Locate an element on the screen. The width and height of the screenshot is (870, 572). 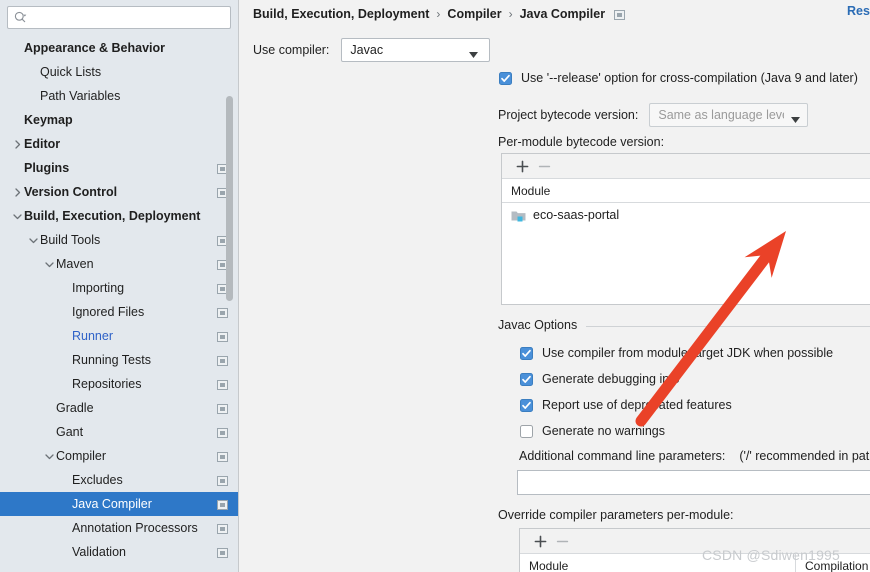
override-params-label: Override compiler parameters per-module: is located at coordinates (616, 515).